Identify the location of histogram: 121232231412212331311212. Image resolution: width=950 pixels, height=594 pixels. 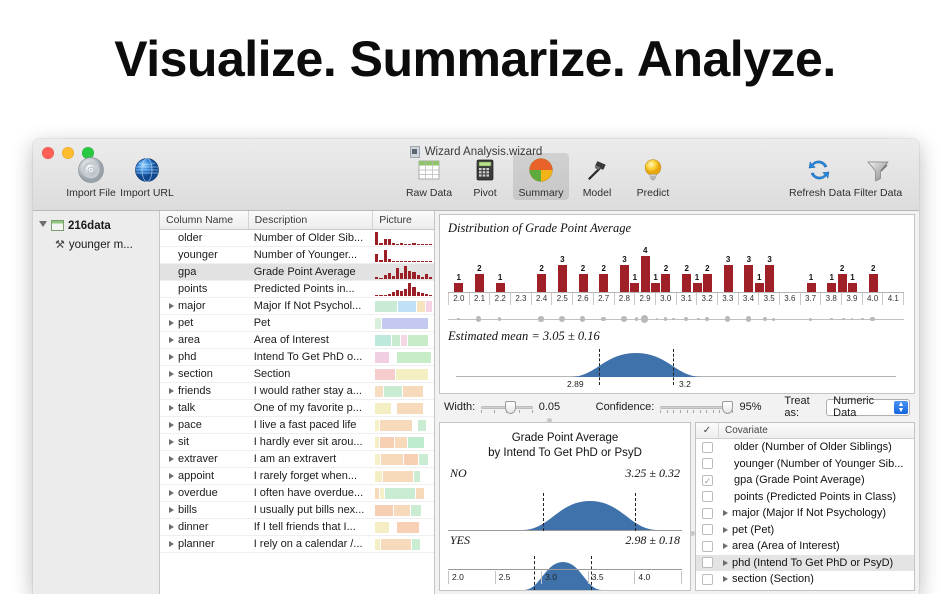
(676, 264).